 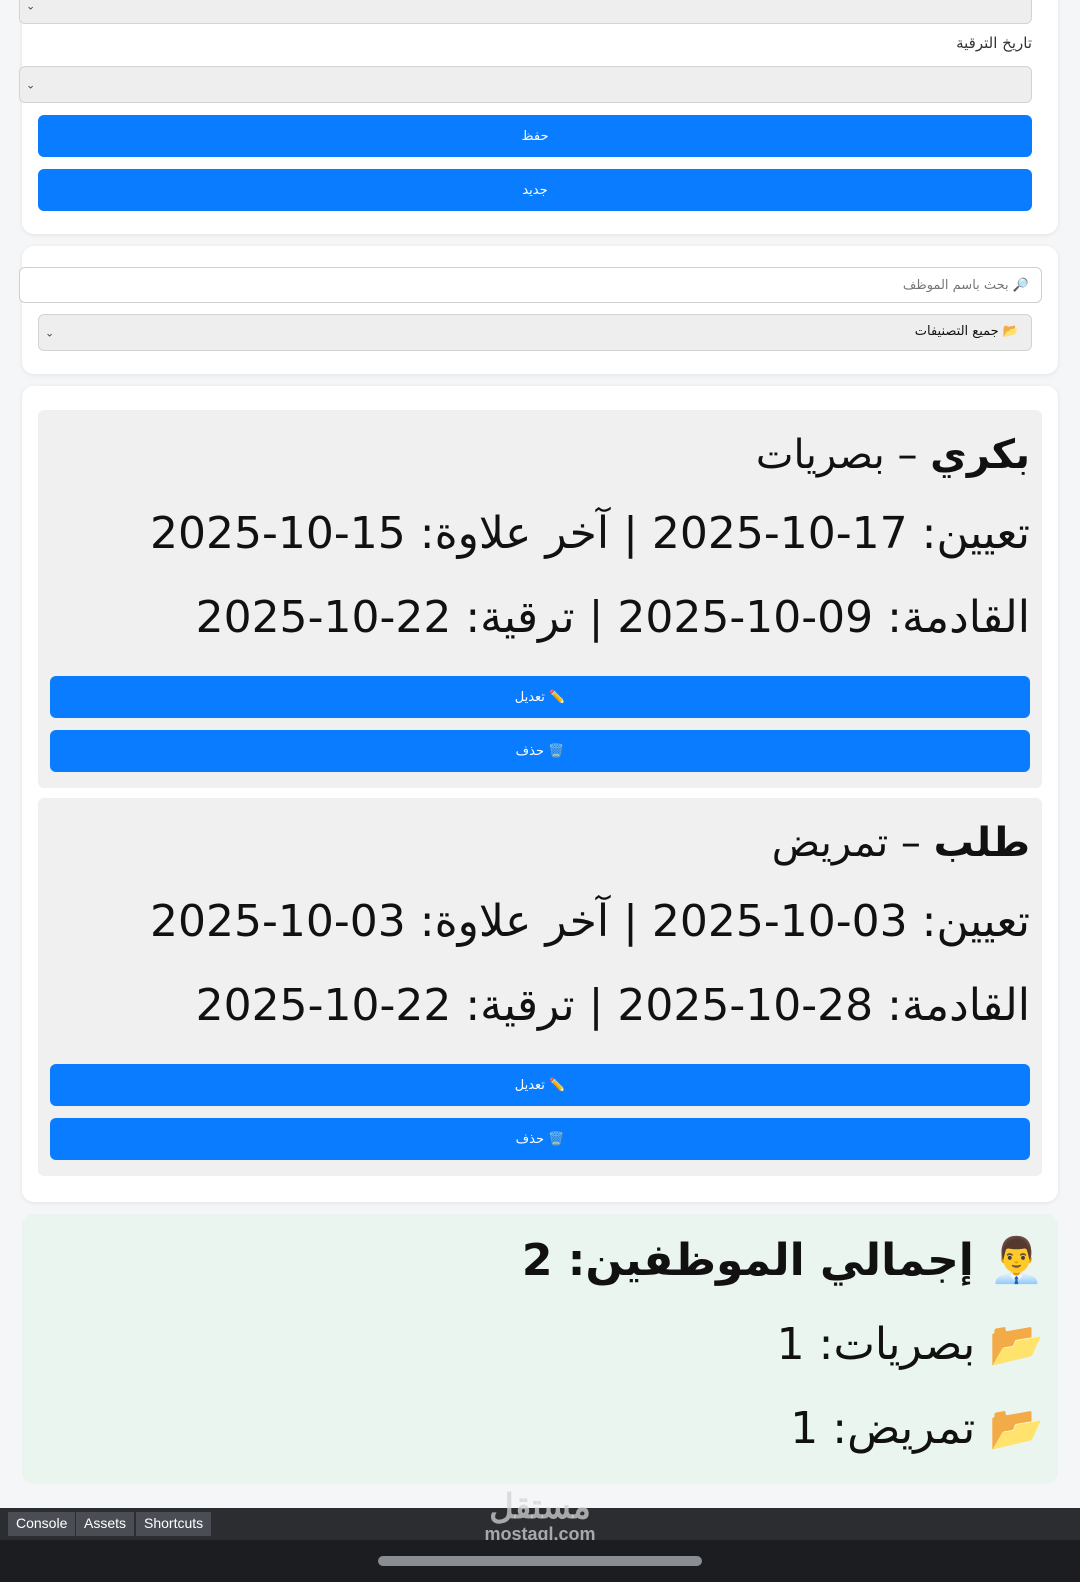 I want to click on employee-title: طلب – تمريض, so click(x=901, y=843).